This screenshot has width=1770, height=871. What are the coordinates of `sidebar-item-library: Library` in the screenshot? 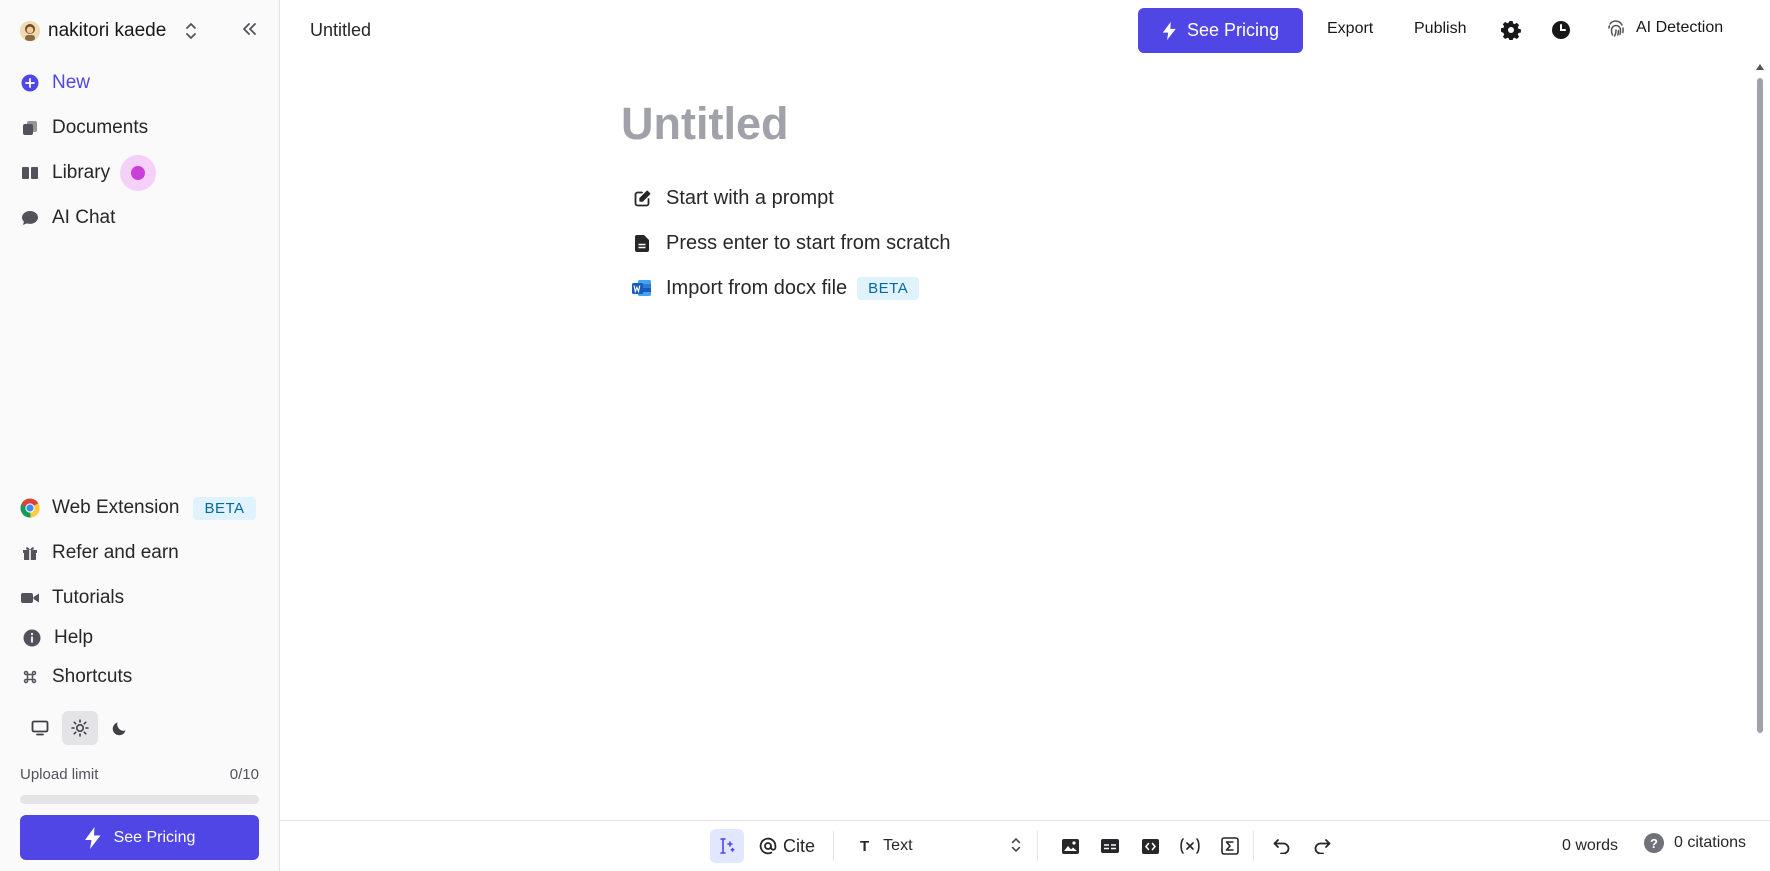 It's located at (65, 173).